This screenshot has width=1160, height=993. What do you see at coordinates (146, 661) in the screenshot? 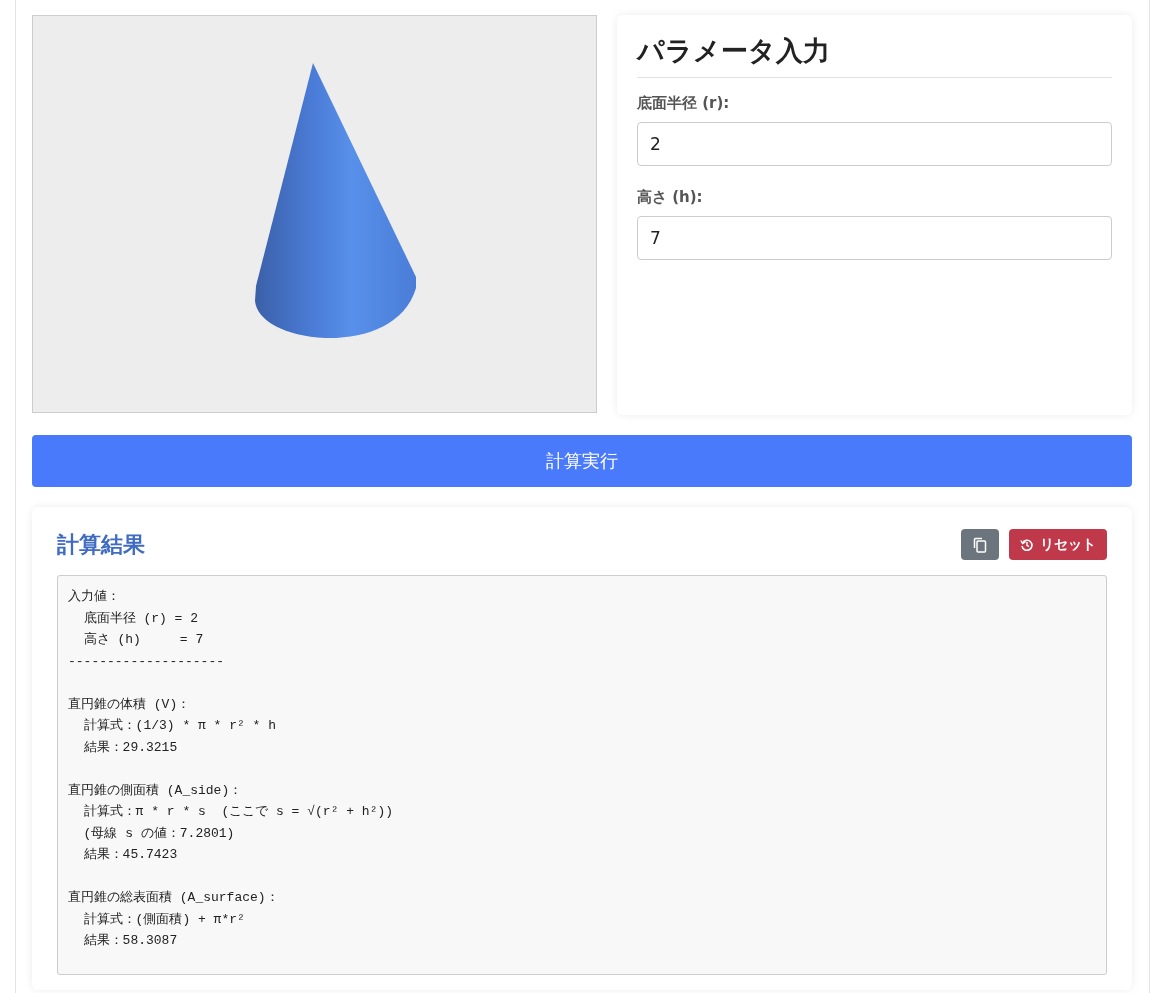
I see `result-line: --------------------` at bounding box center [146, 661].